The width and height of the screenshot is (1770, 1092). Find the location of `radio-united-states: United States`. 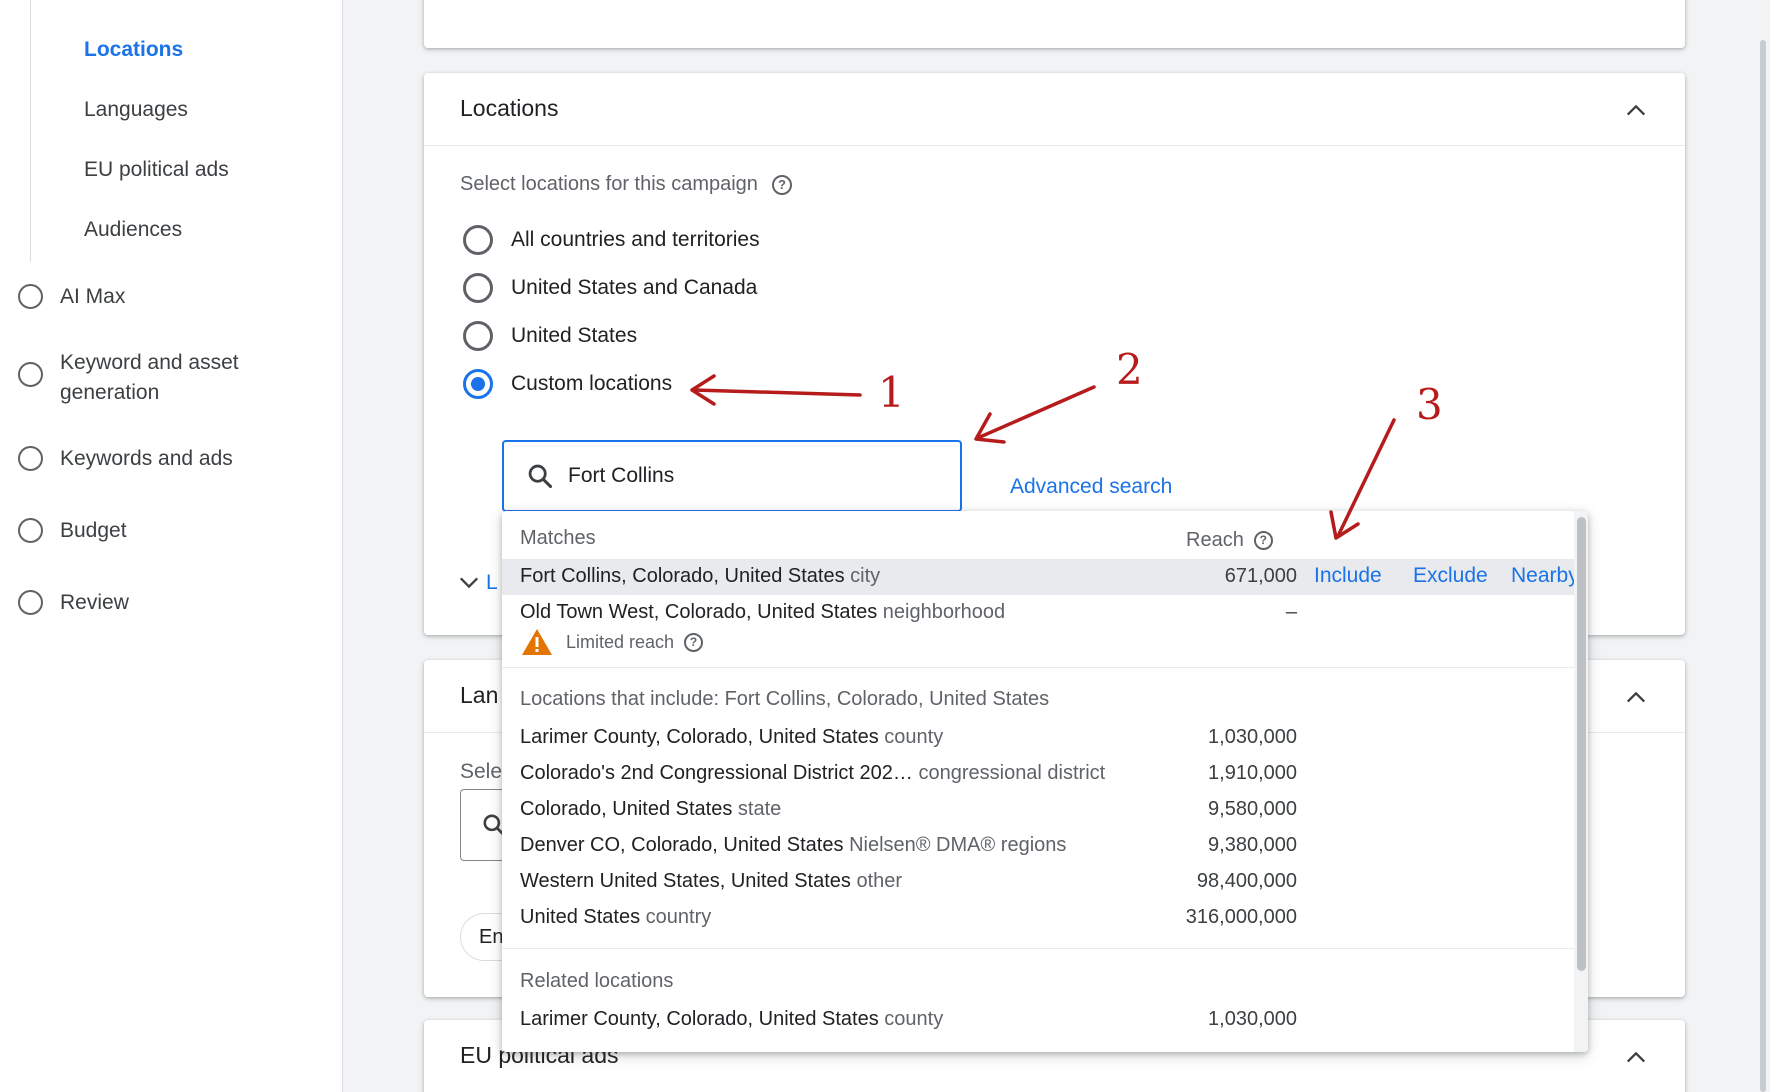

radio-united-states: United States is located at coordinates (550, 336).